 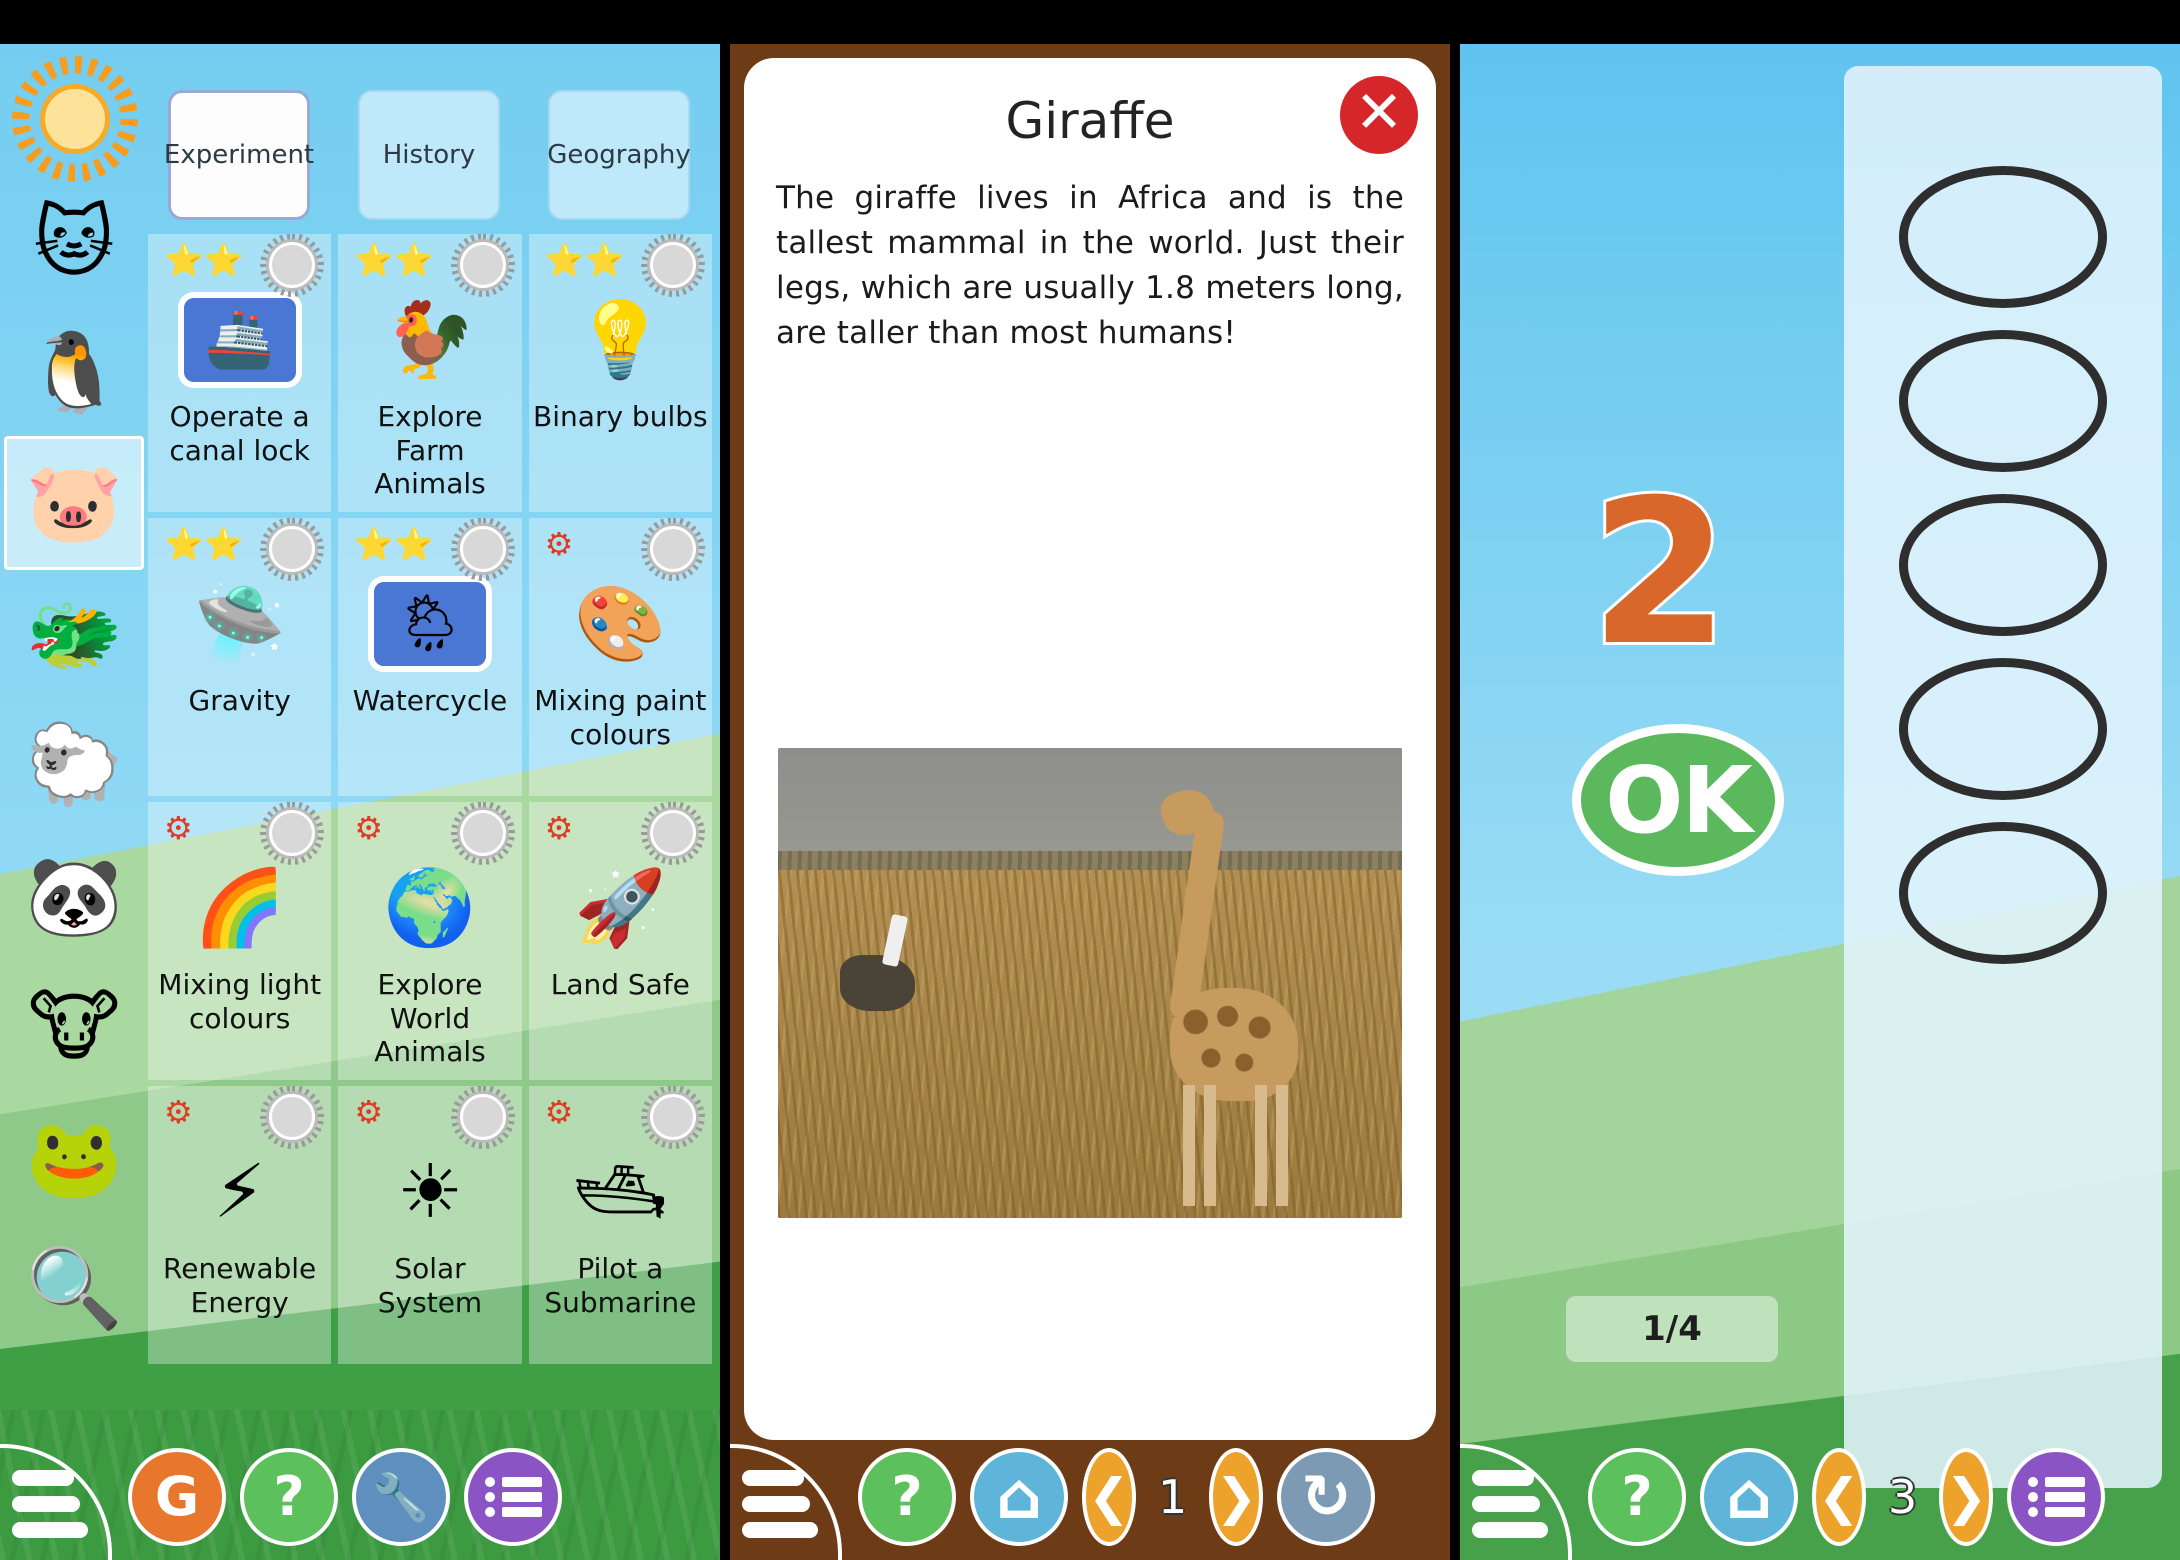 I want to click on sheep-numbers-icon: 🐑, so click(x=74, y=765).